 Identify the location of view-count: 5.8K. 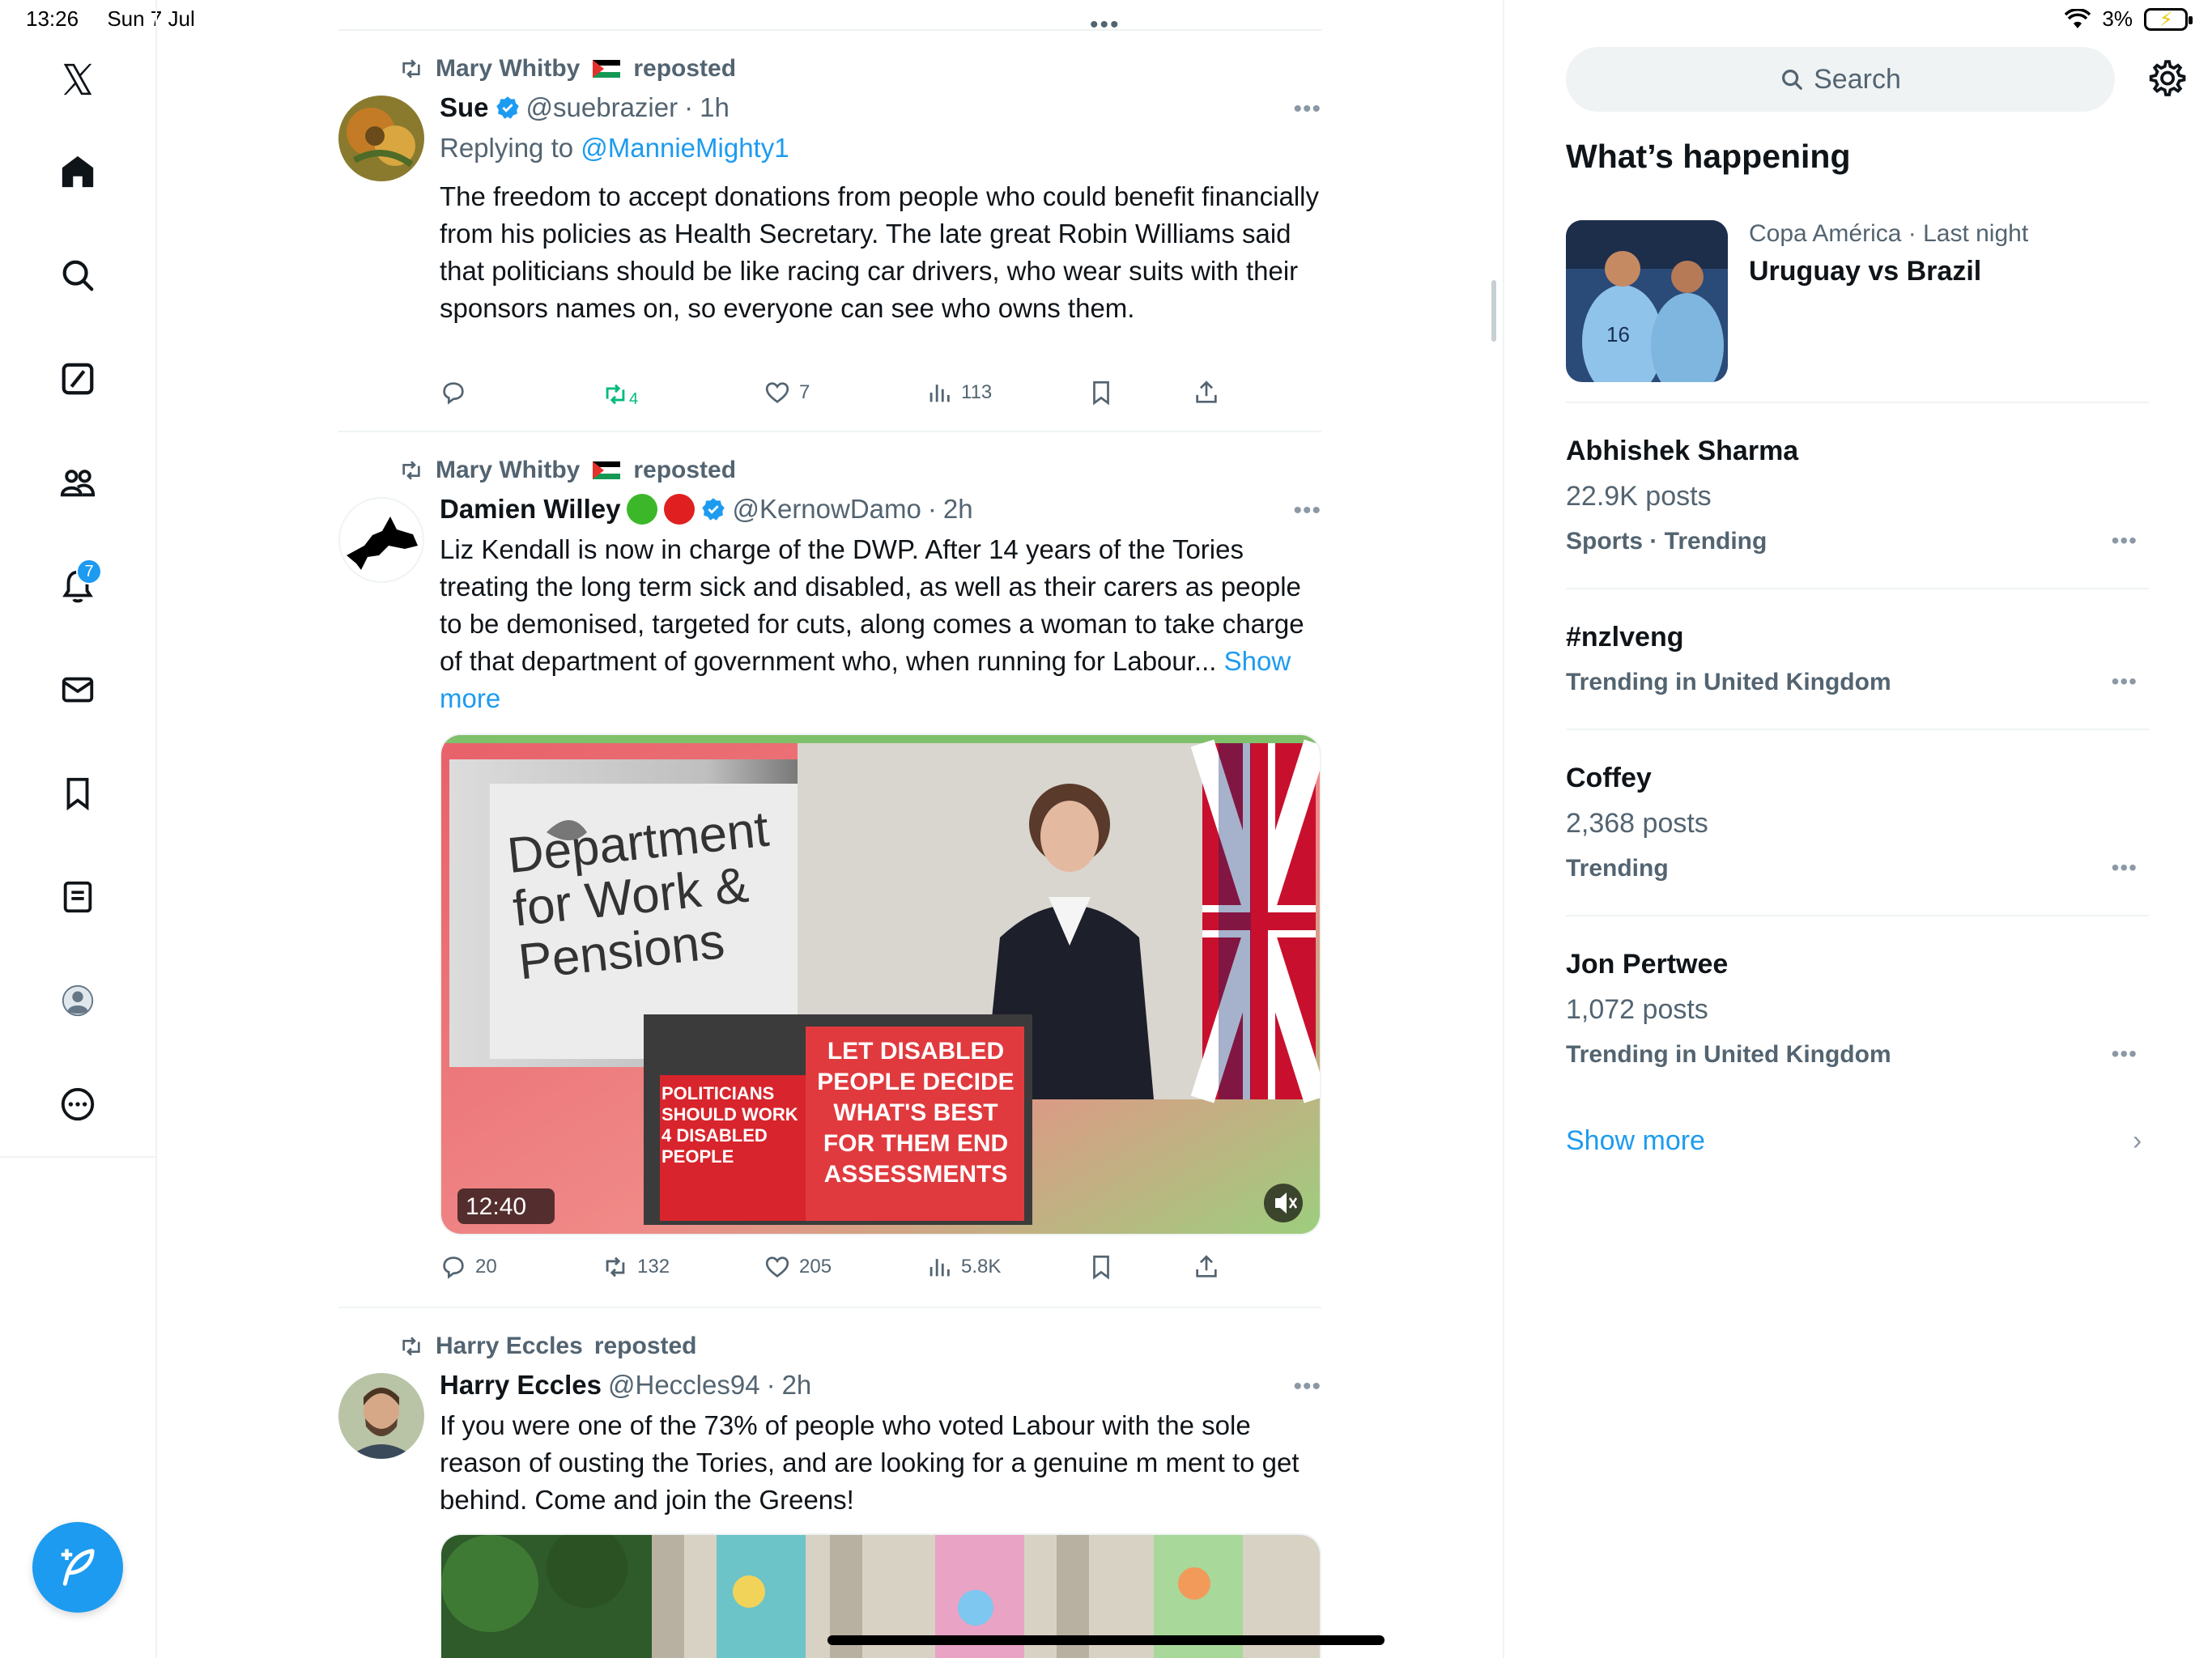
(982, 1267).